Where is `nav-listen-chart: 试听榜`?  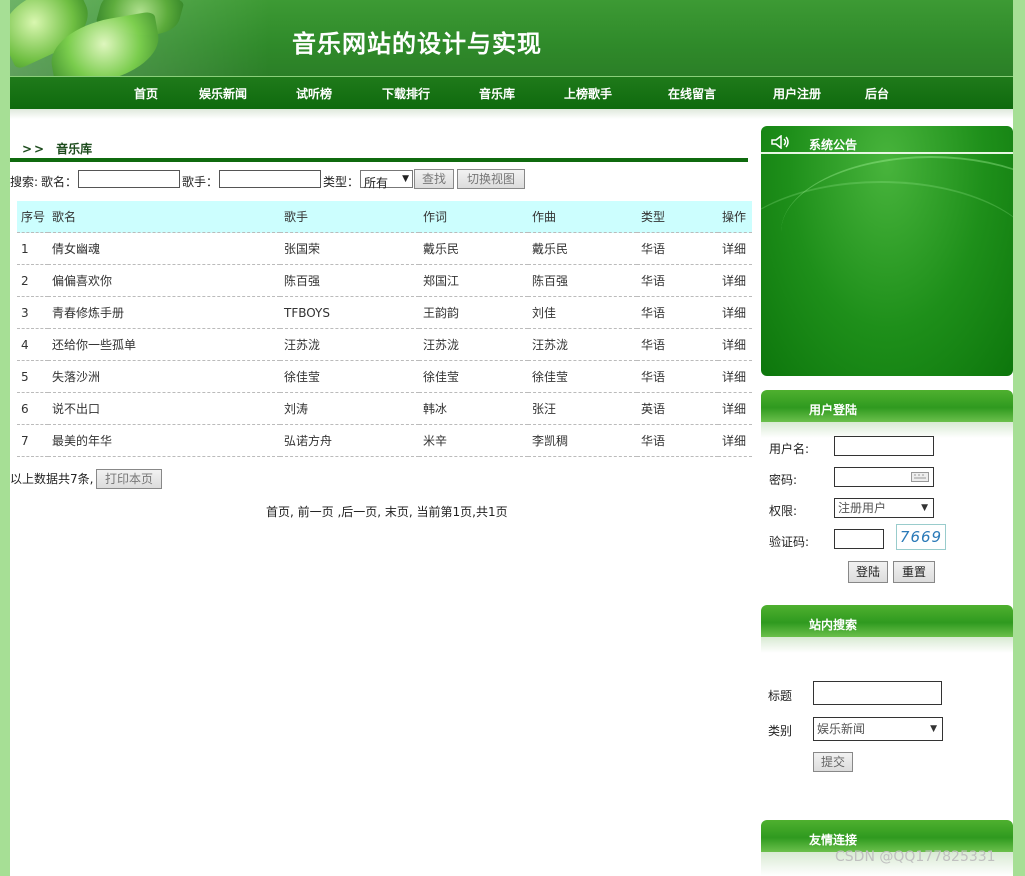
nav-listen-chart: 试听榜 is located at coordinates (314, 93).